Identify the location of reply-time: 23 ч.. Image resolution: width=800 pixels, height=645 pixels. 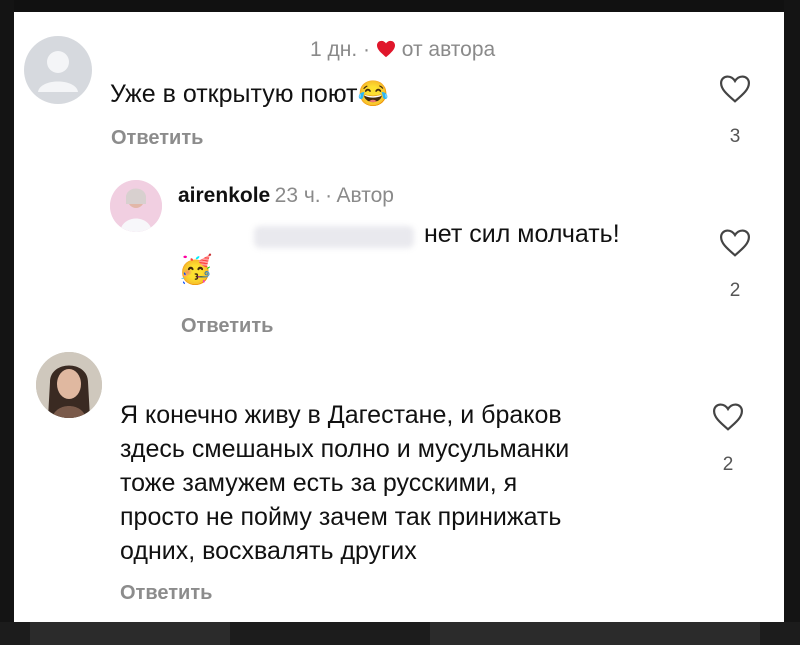
(297, 195).